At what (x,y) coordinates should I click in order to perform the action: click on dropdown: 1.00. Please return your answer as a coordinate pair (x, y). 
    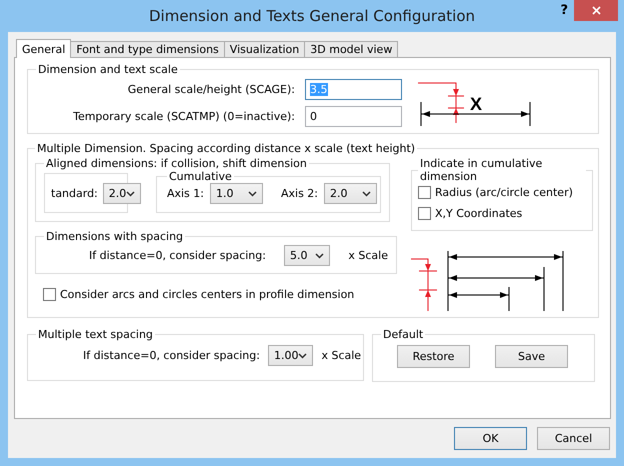
    Looking at the image, I should click on (291, 355).